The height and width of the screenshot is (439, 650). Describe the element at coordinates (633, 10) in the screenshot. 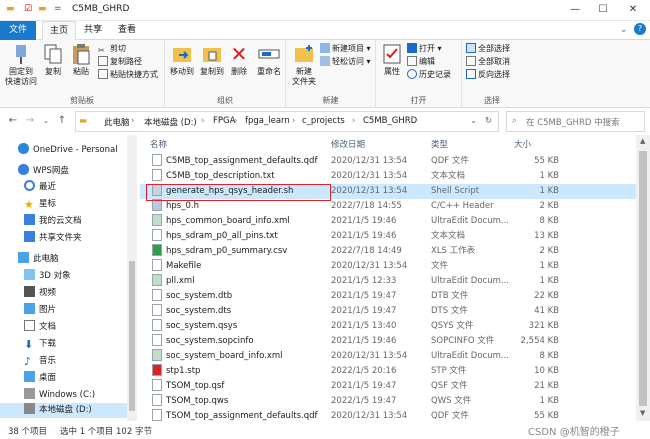

I see `close-button: ✕` at that location.